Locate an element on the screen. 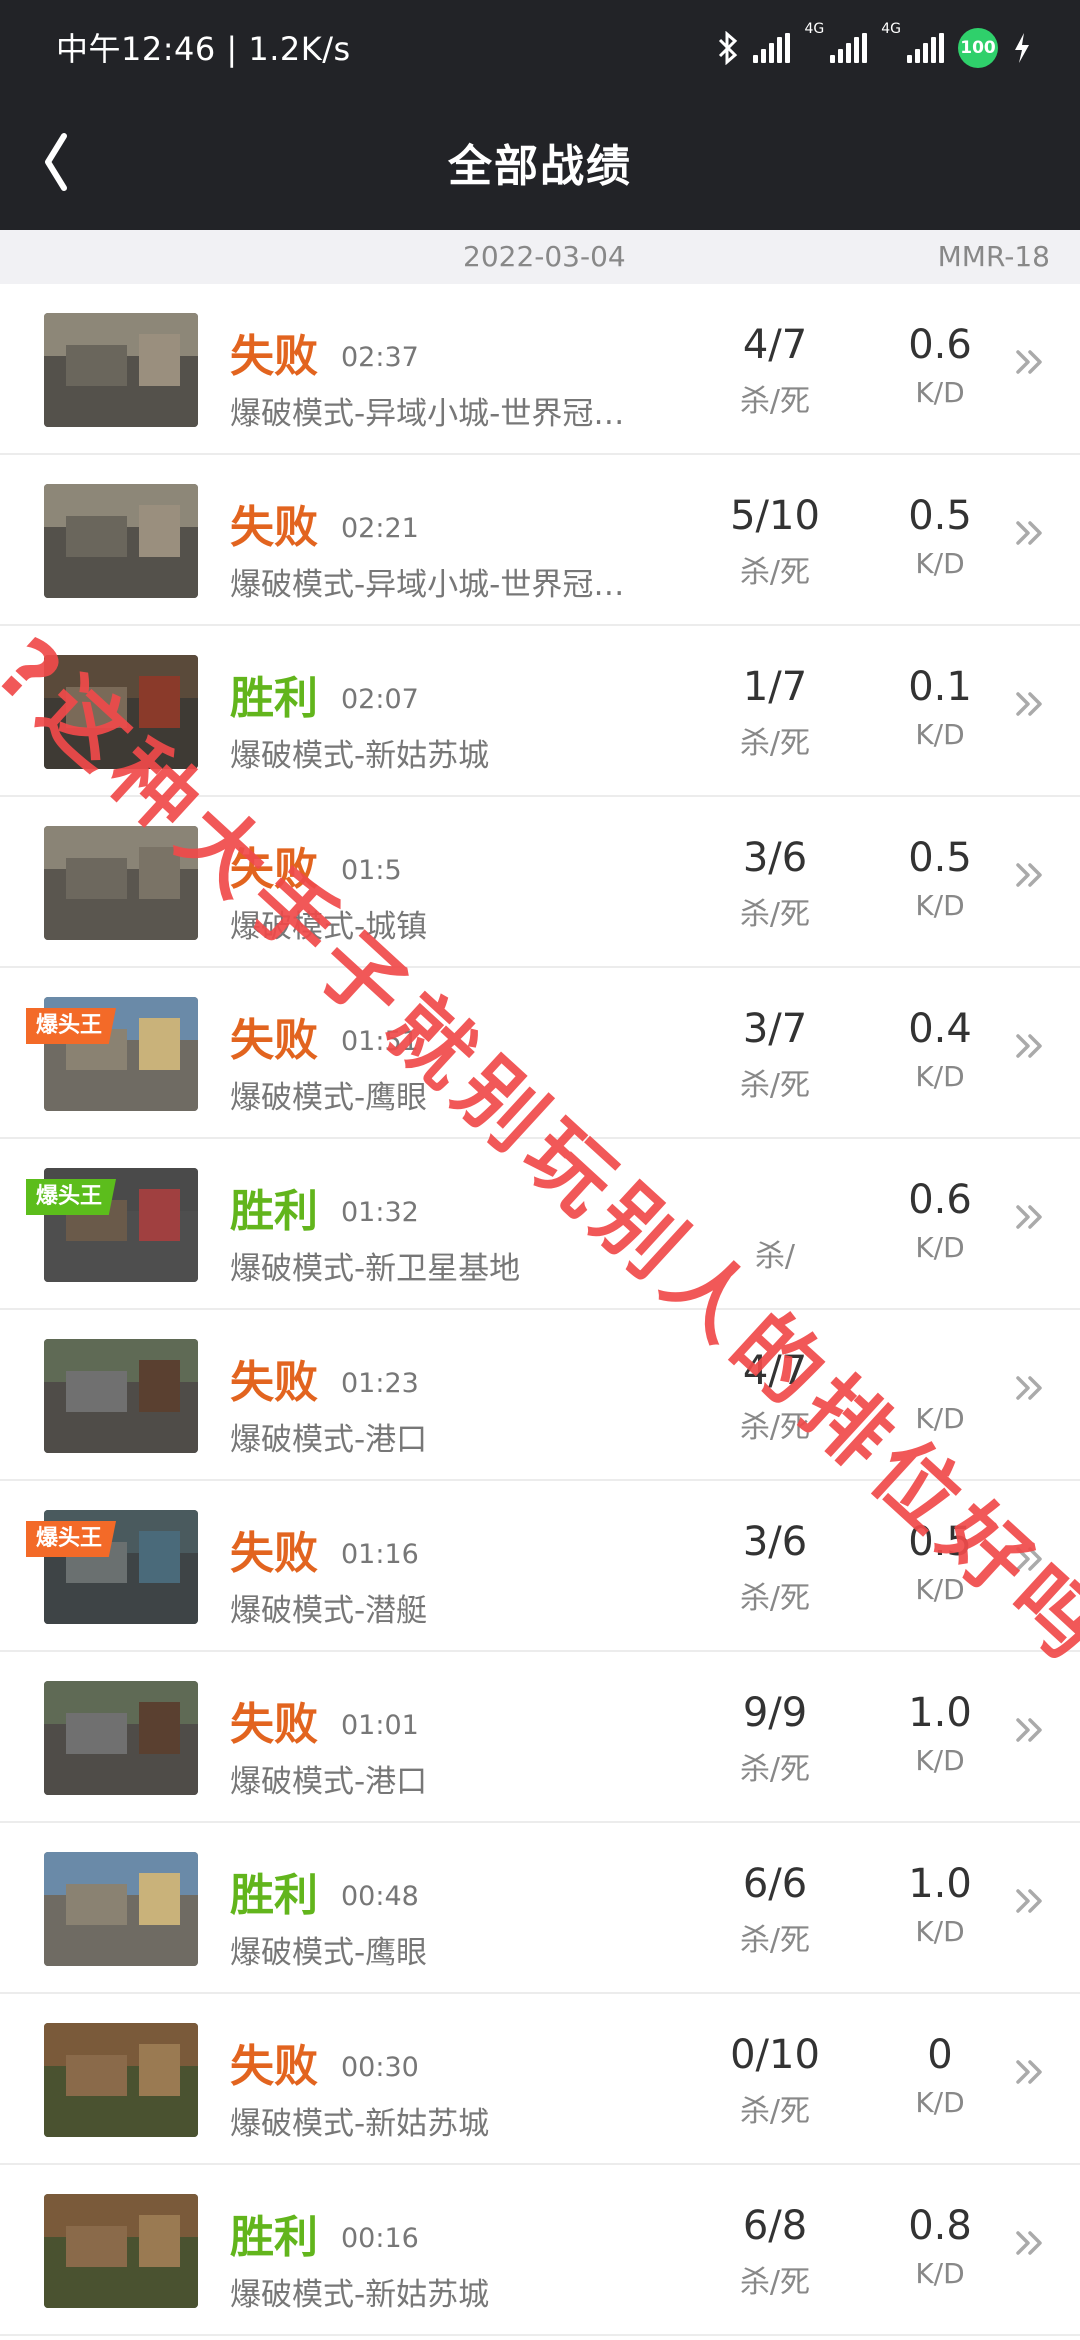  charging-icon is located at coordinates (1022, 48).